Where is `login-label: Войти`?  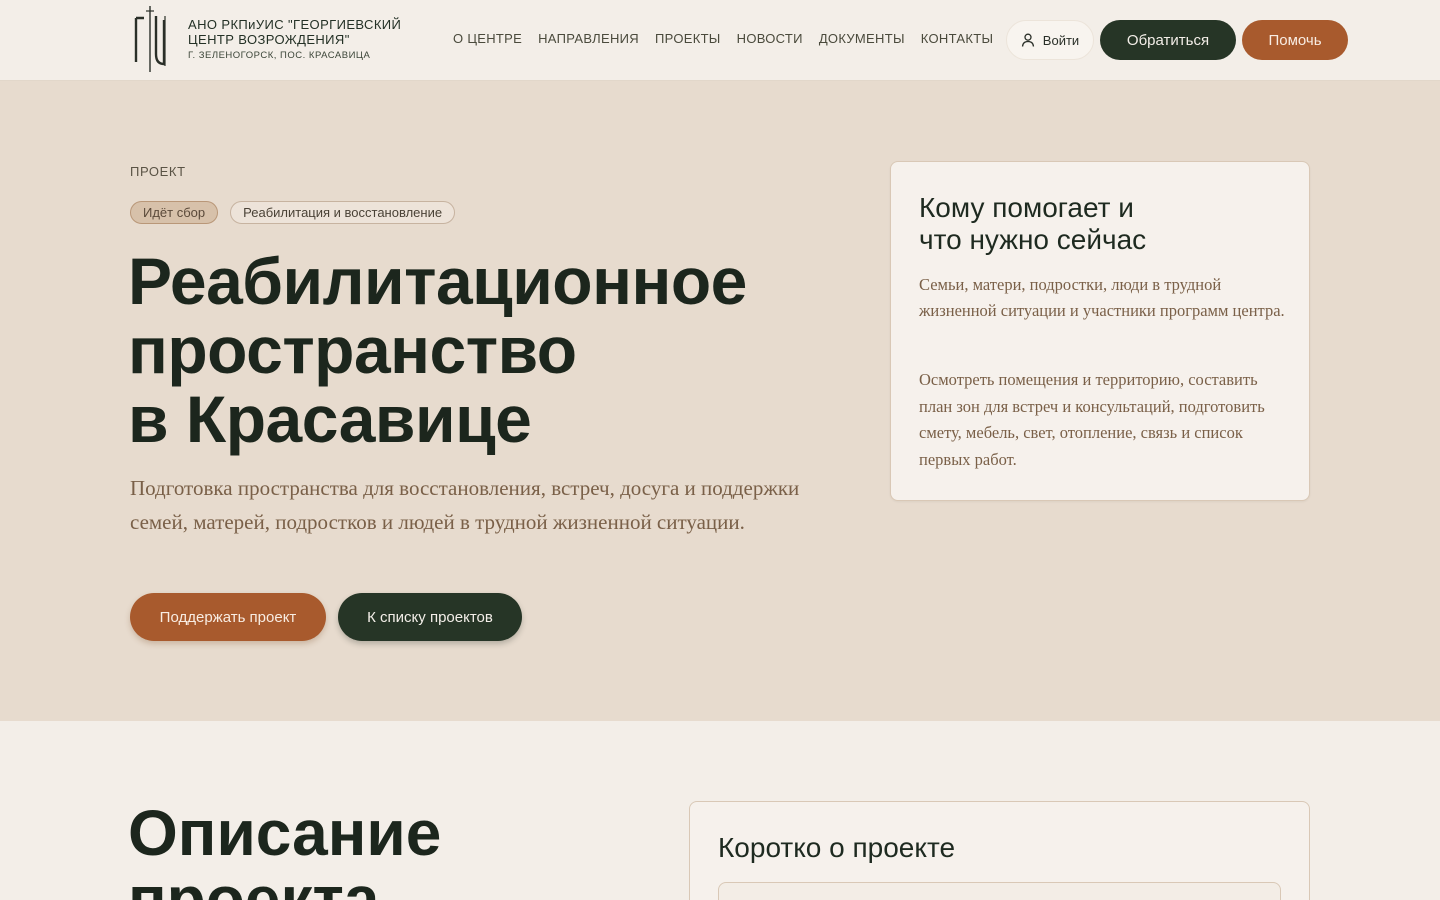
login-label: Войти is located at coordinates (1061, 40).